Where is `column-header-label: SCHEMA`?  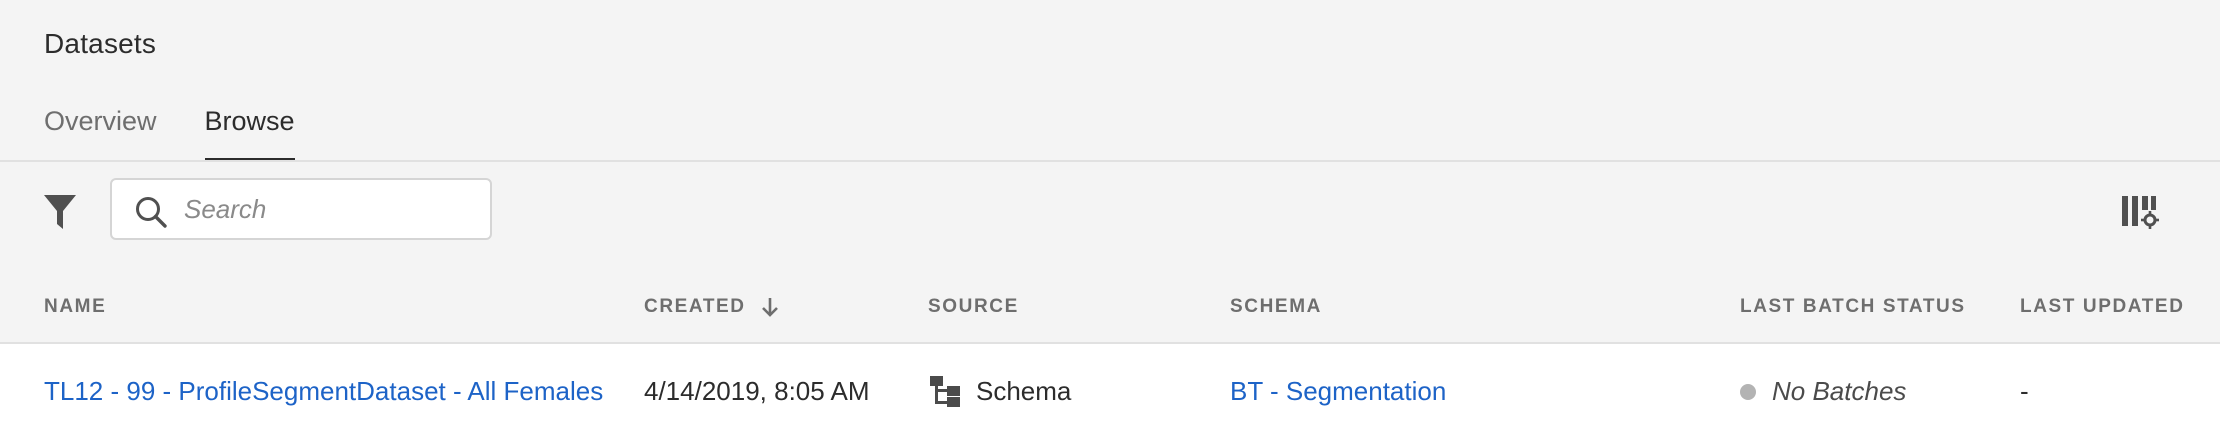 column-header-label: SCHEMA is located at coordinates (1276, 306).